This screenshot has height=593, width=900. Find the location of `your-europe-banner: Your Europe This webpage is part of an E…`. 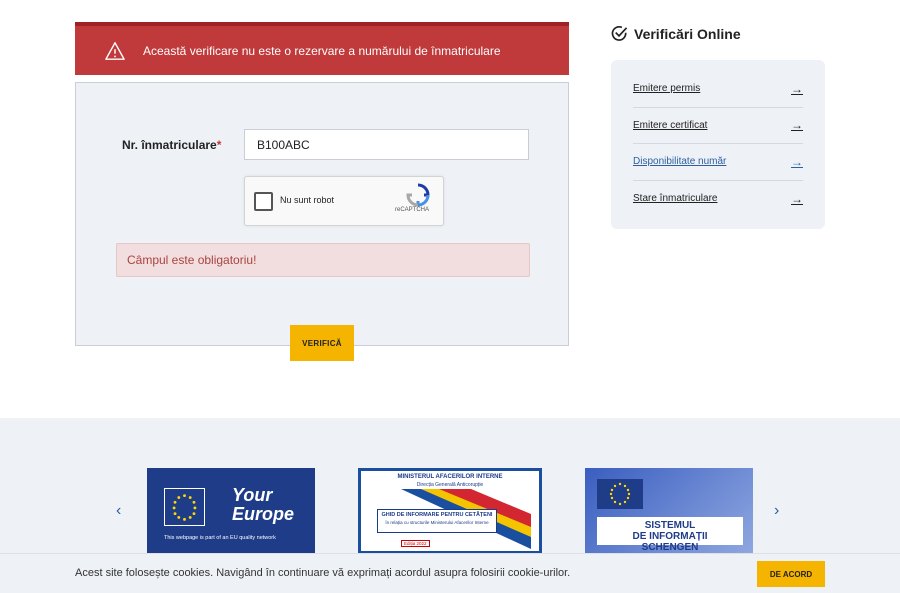

your-europe-banner: Your Europe This webpage is part of an E… is located at coordinates (231, 511).